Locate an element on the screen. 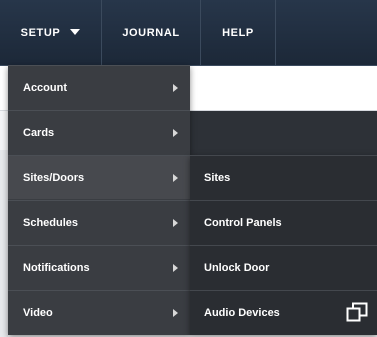  page-left-edge is located at coordinates (4, 243).